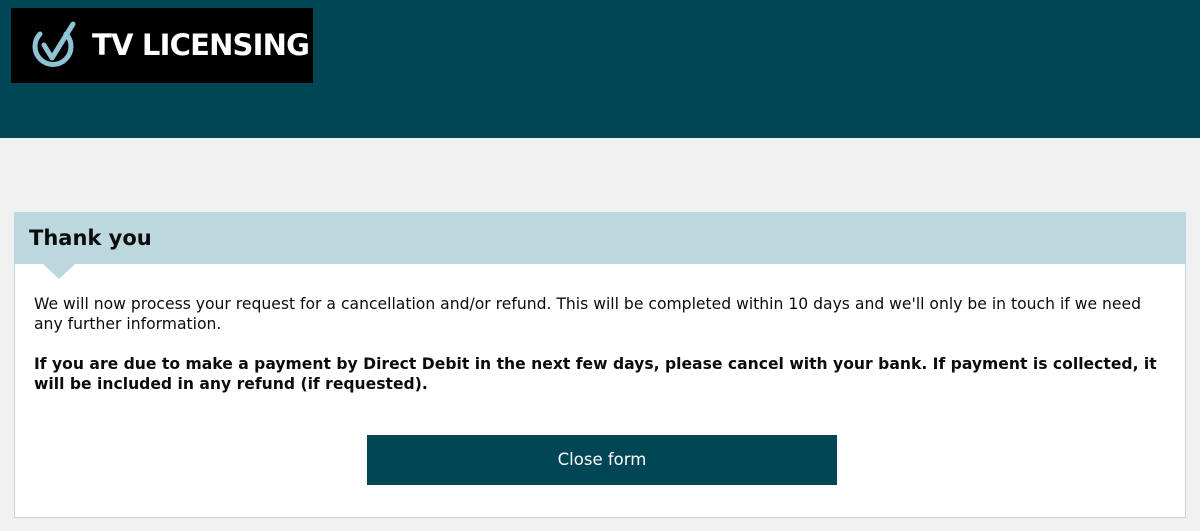  Describe the element at coordinates (54, 44) in the screenshot. I see `tick-power-icon` at that location.